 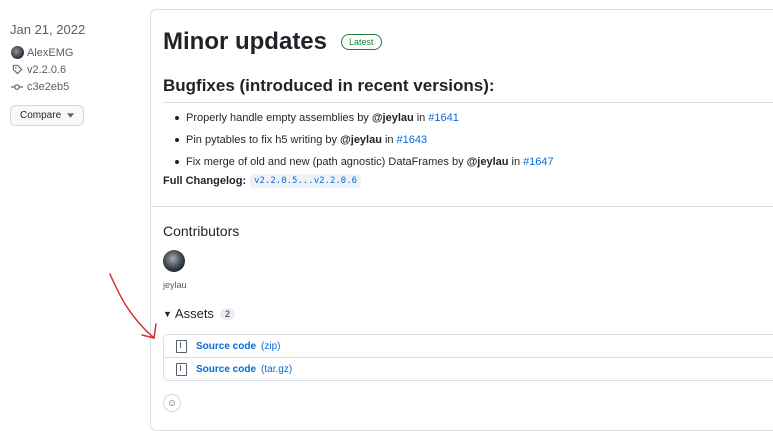 I want to click on pr-link: #1647, so click(x=538, y=162).